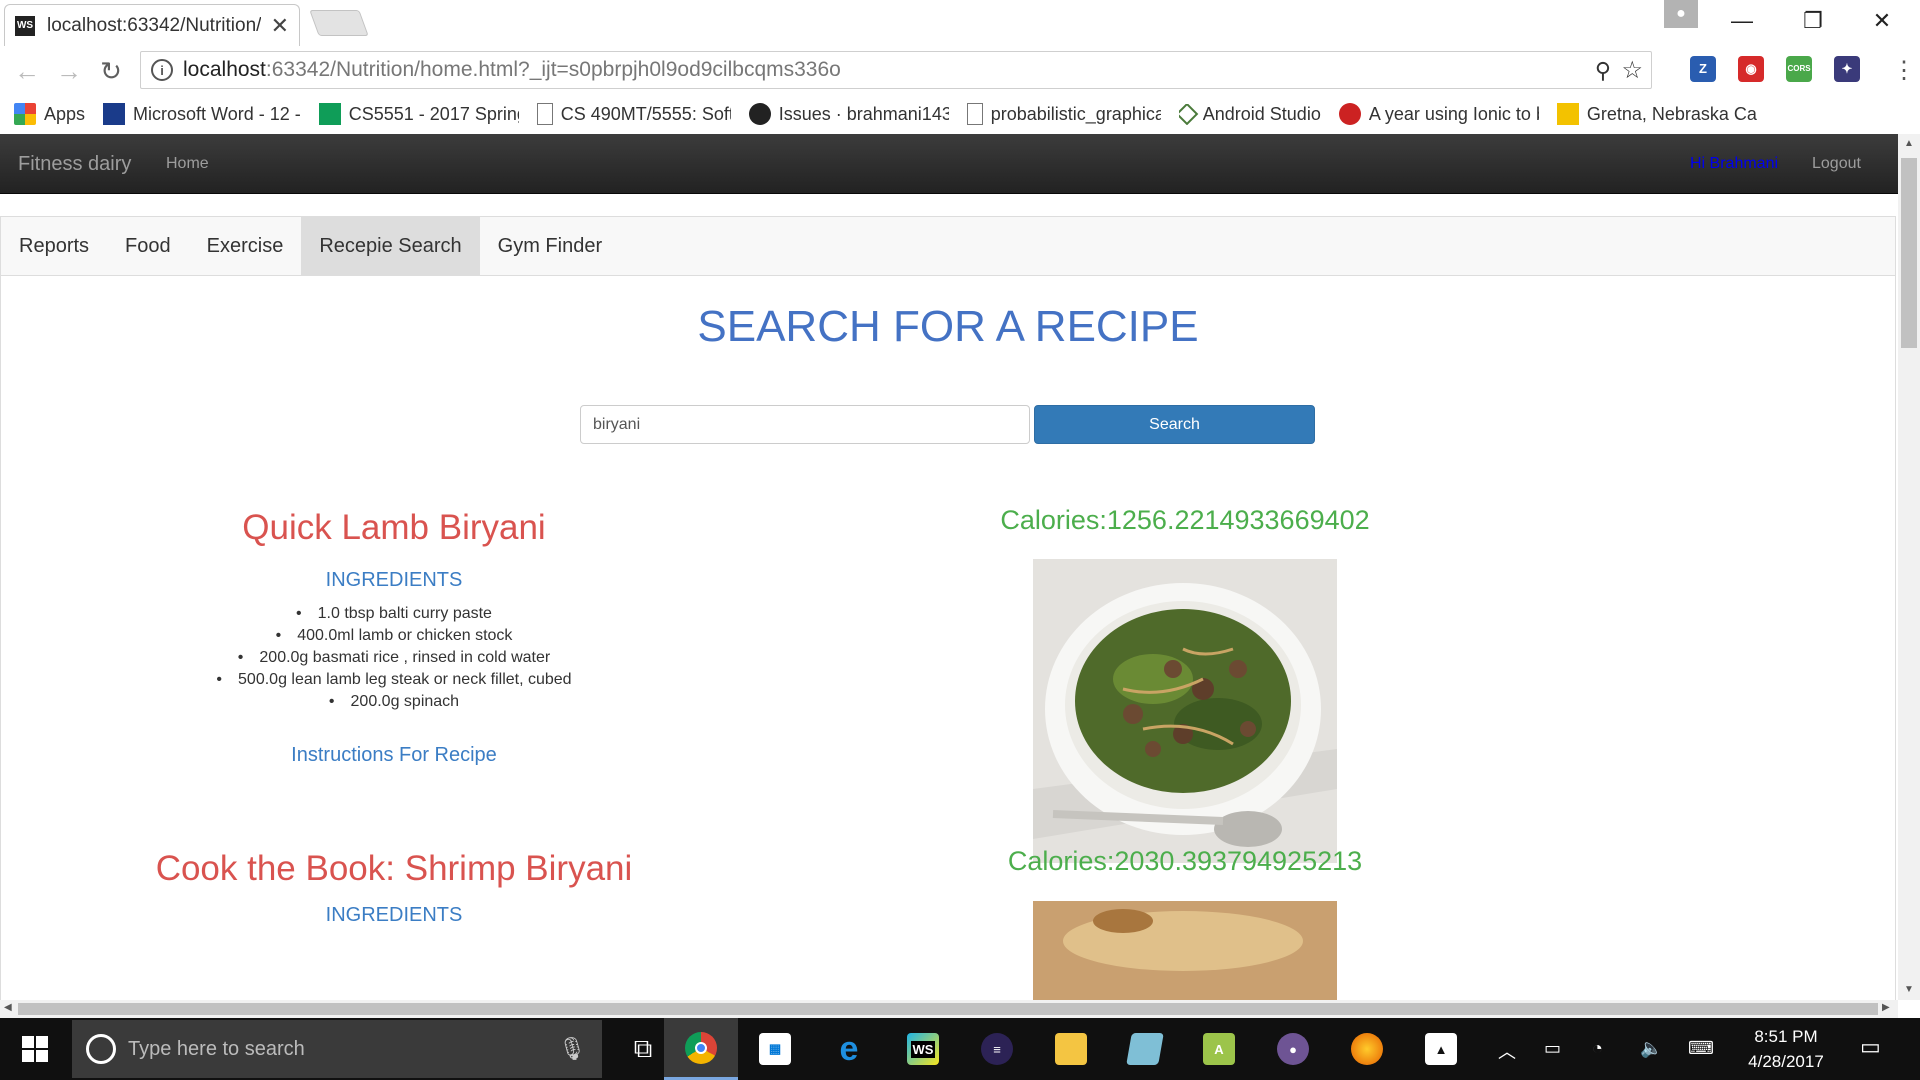 This screenshot has height=1080, width=1920. What do you see at coordinates (550, 246) in the screenshot?
I see `tab-gym-finder: Gym Finder` at bounding box center [550, 246].